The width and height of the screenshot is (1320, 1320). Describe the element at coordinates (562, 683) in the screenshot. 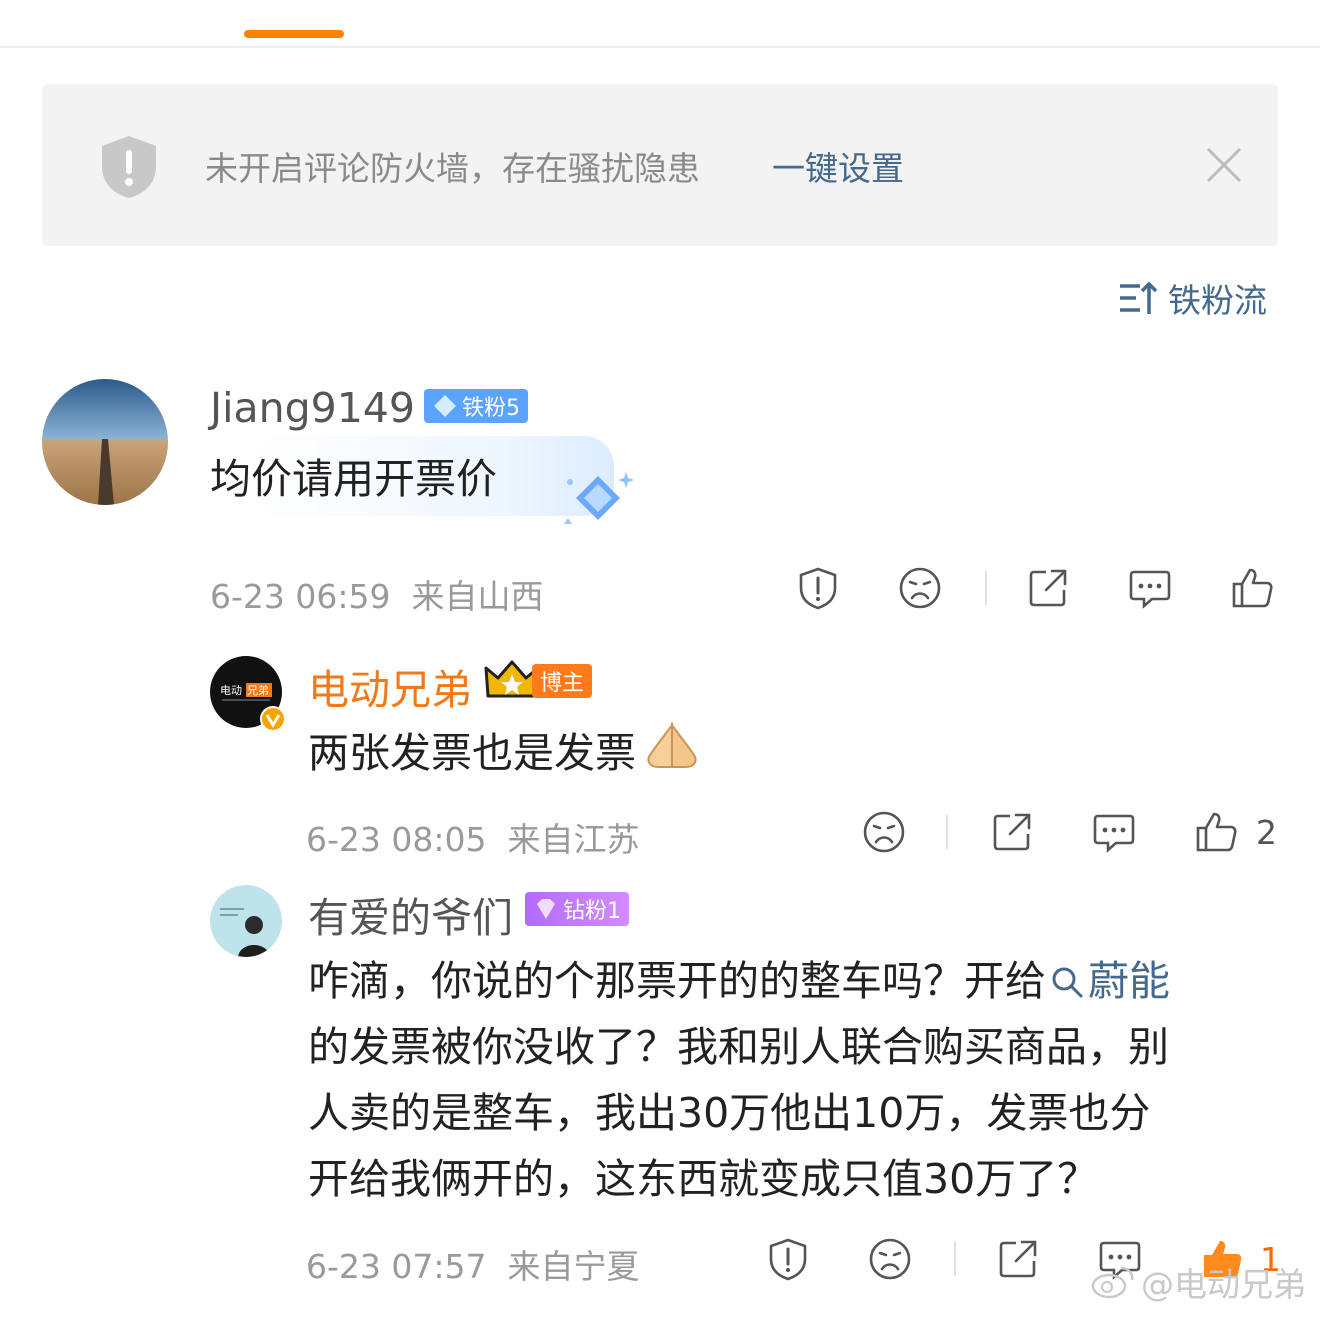

I see `blogger-badge-label: 博主` at that location.